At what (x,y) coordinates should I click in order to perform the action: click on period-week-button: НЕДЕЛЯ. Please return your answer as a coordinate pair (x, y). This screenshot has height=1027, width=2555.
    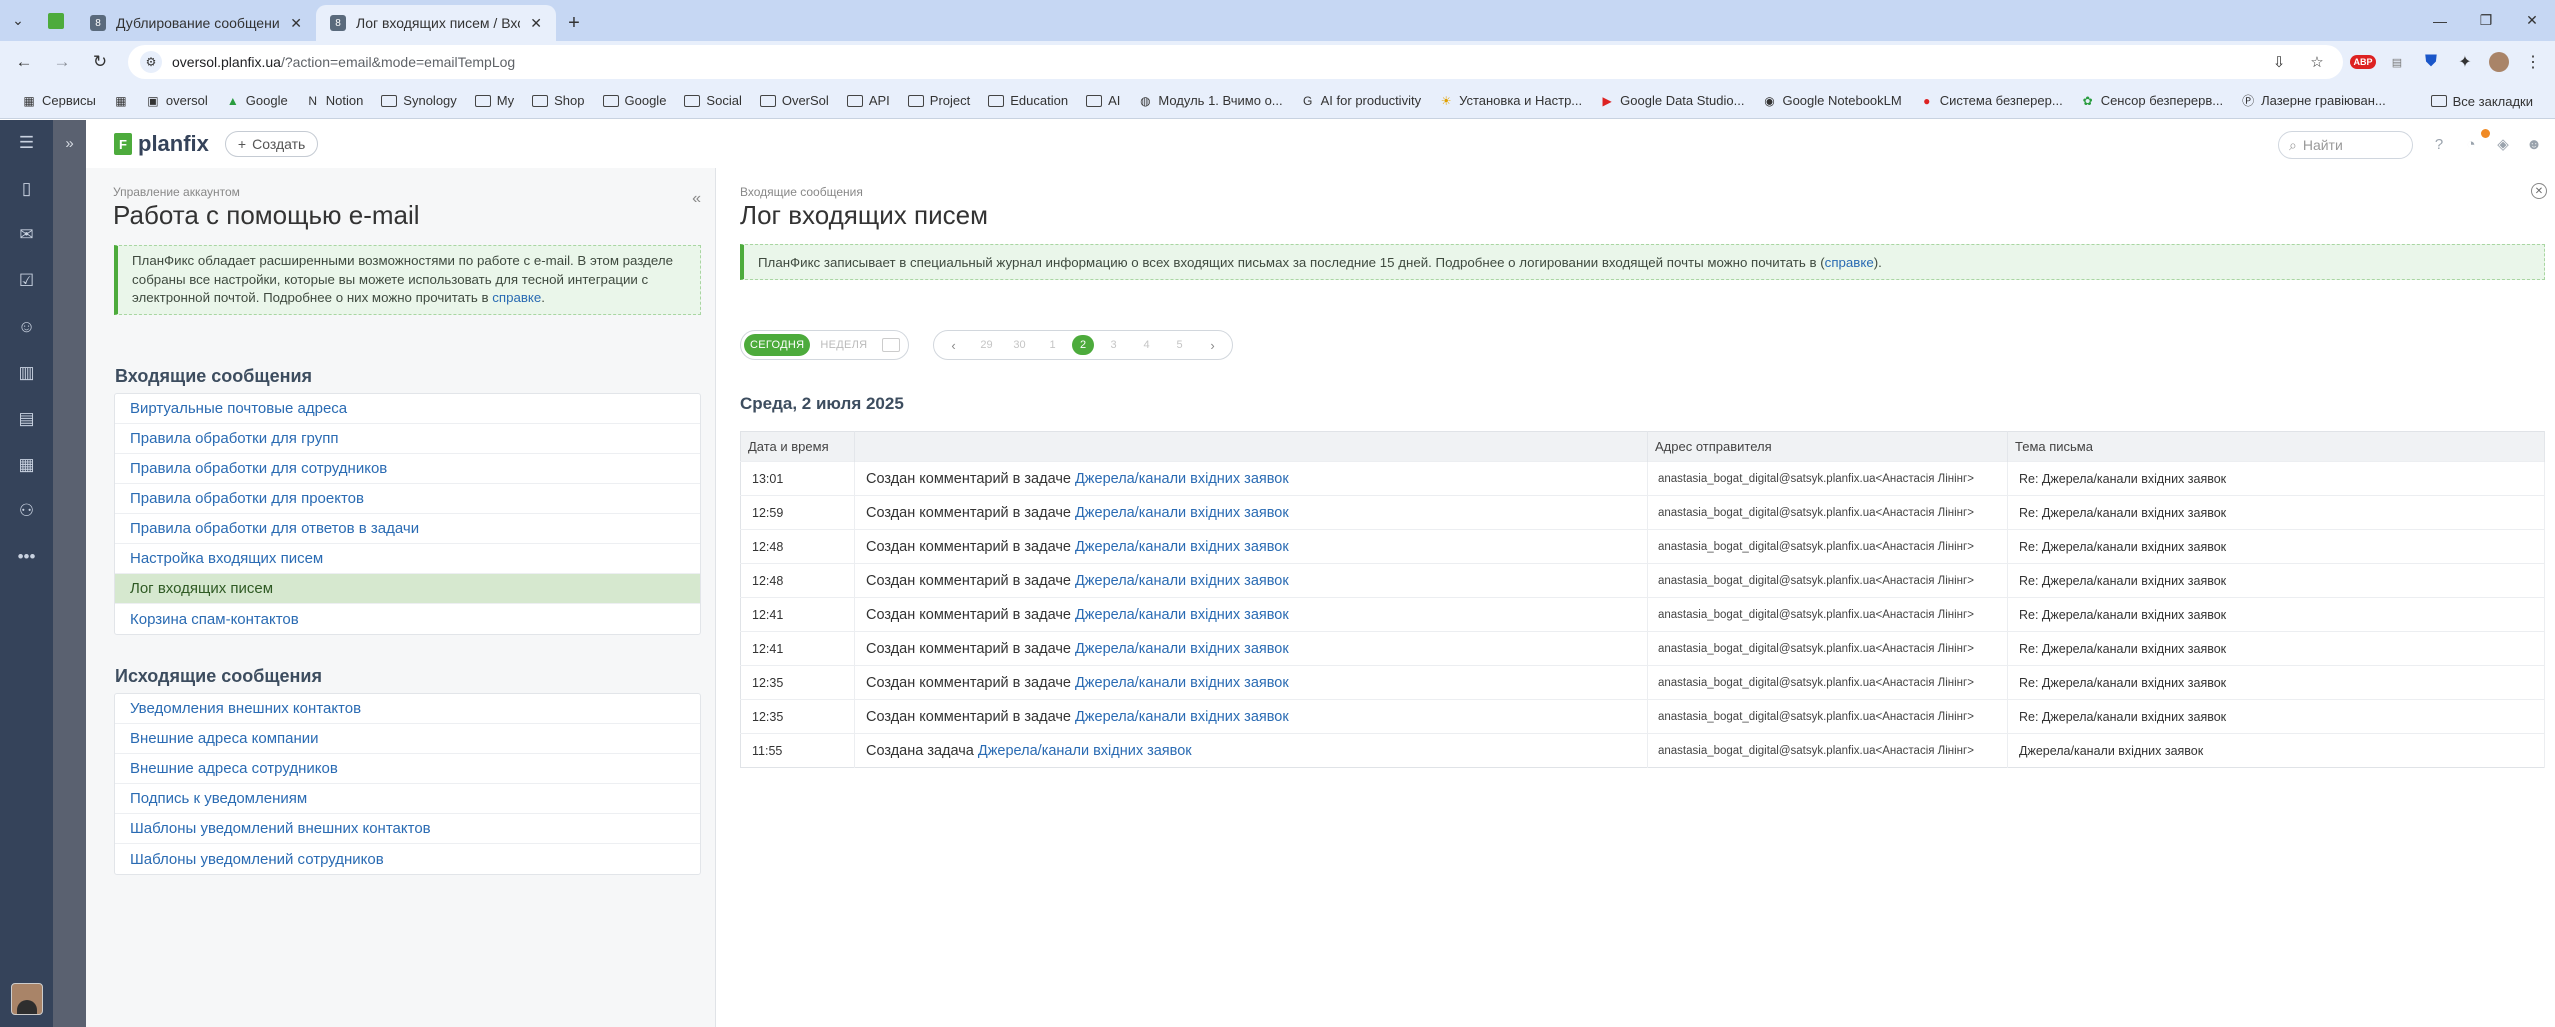
    Looking at the image, I should click on (843, 345).